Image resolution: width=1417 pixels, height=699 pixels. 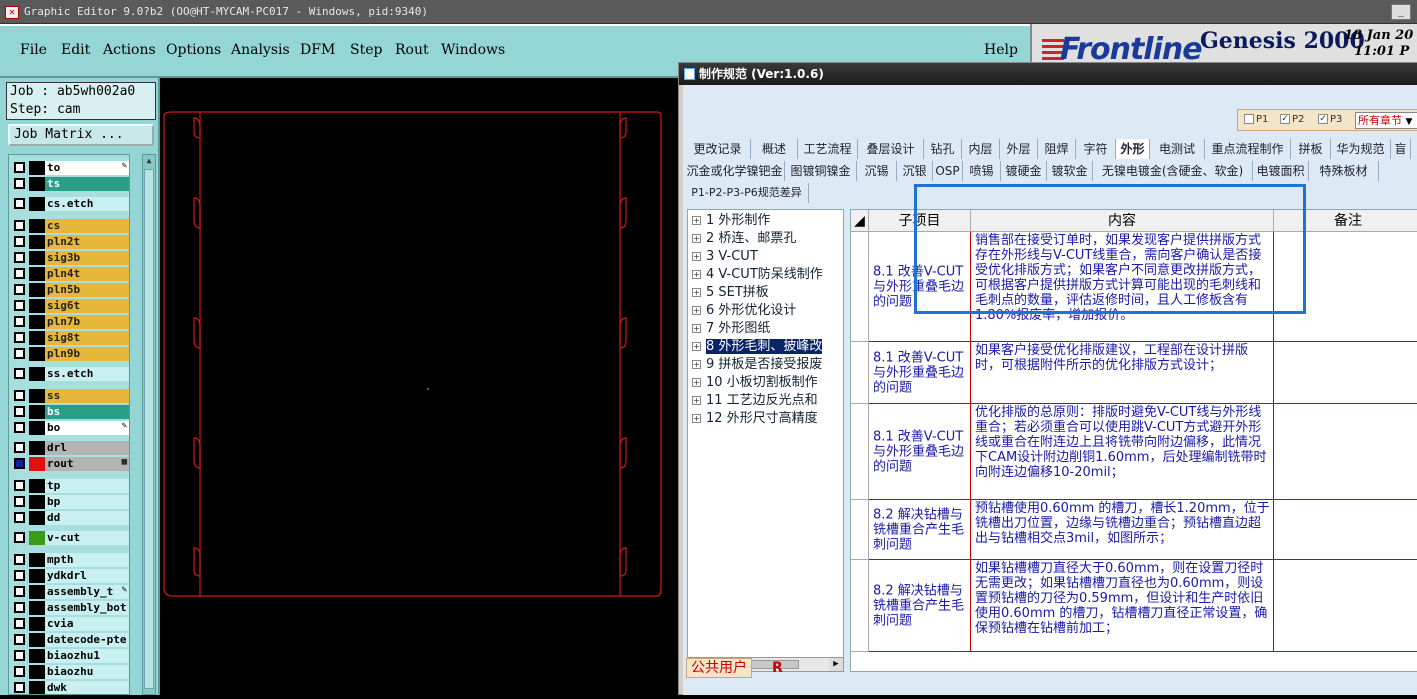 I want to click on tree-node: +9 拼板是否接受报废, so click(x=757, y=364).